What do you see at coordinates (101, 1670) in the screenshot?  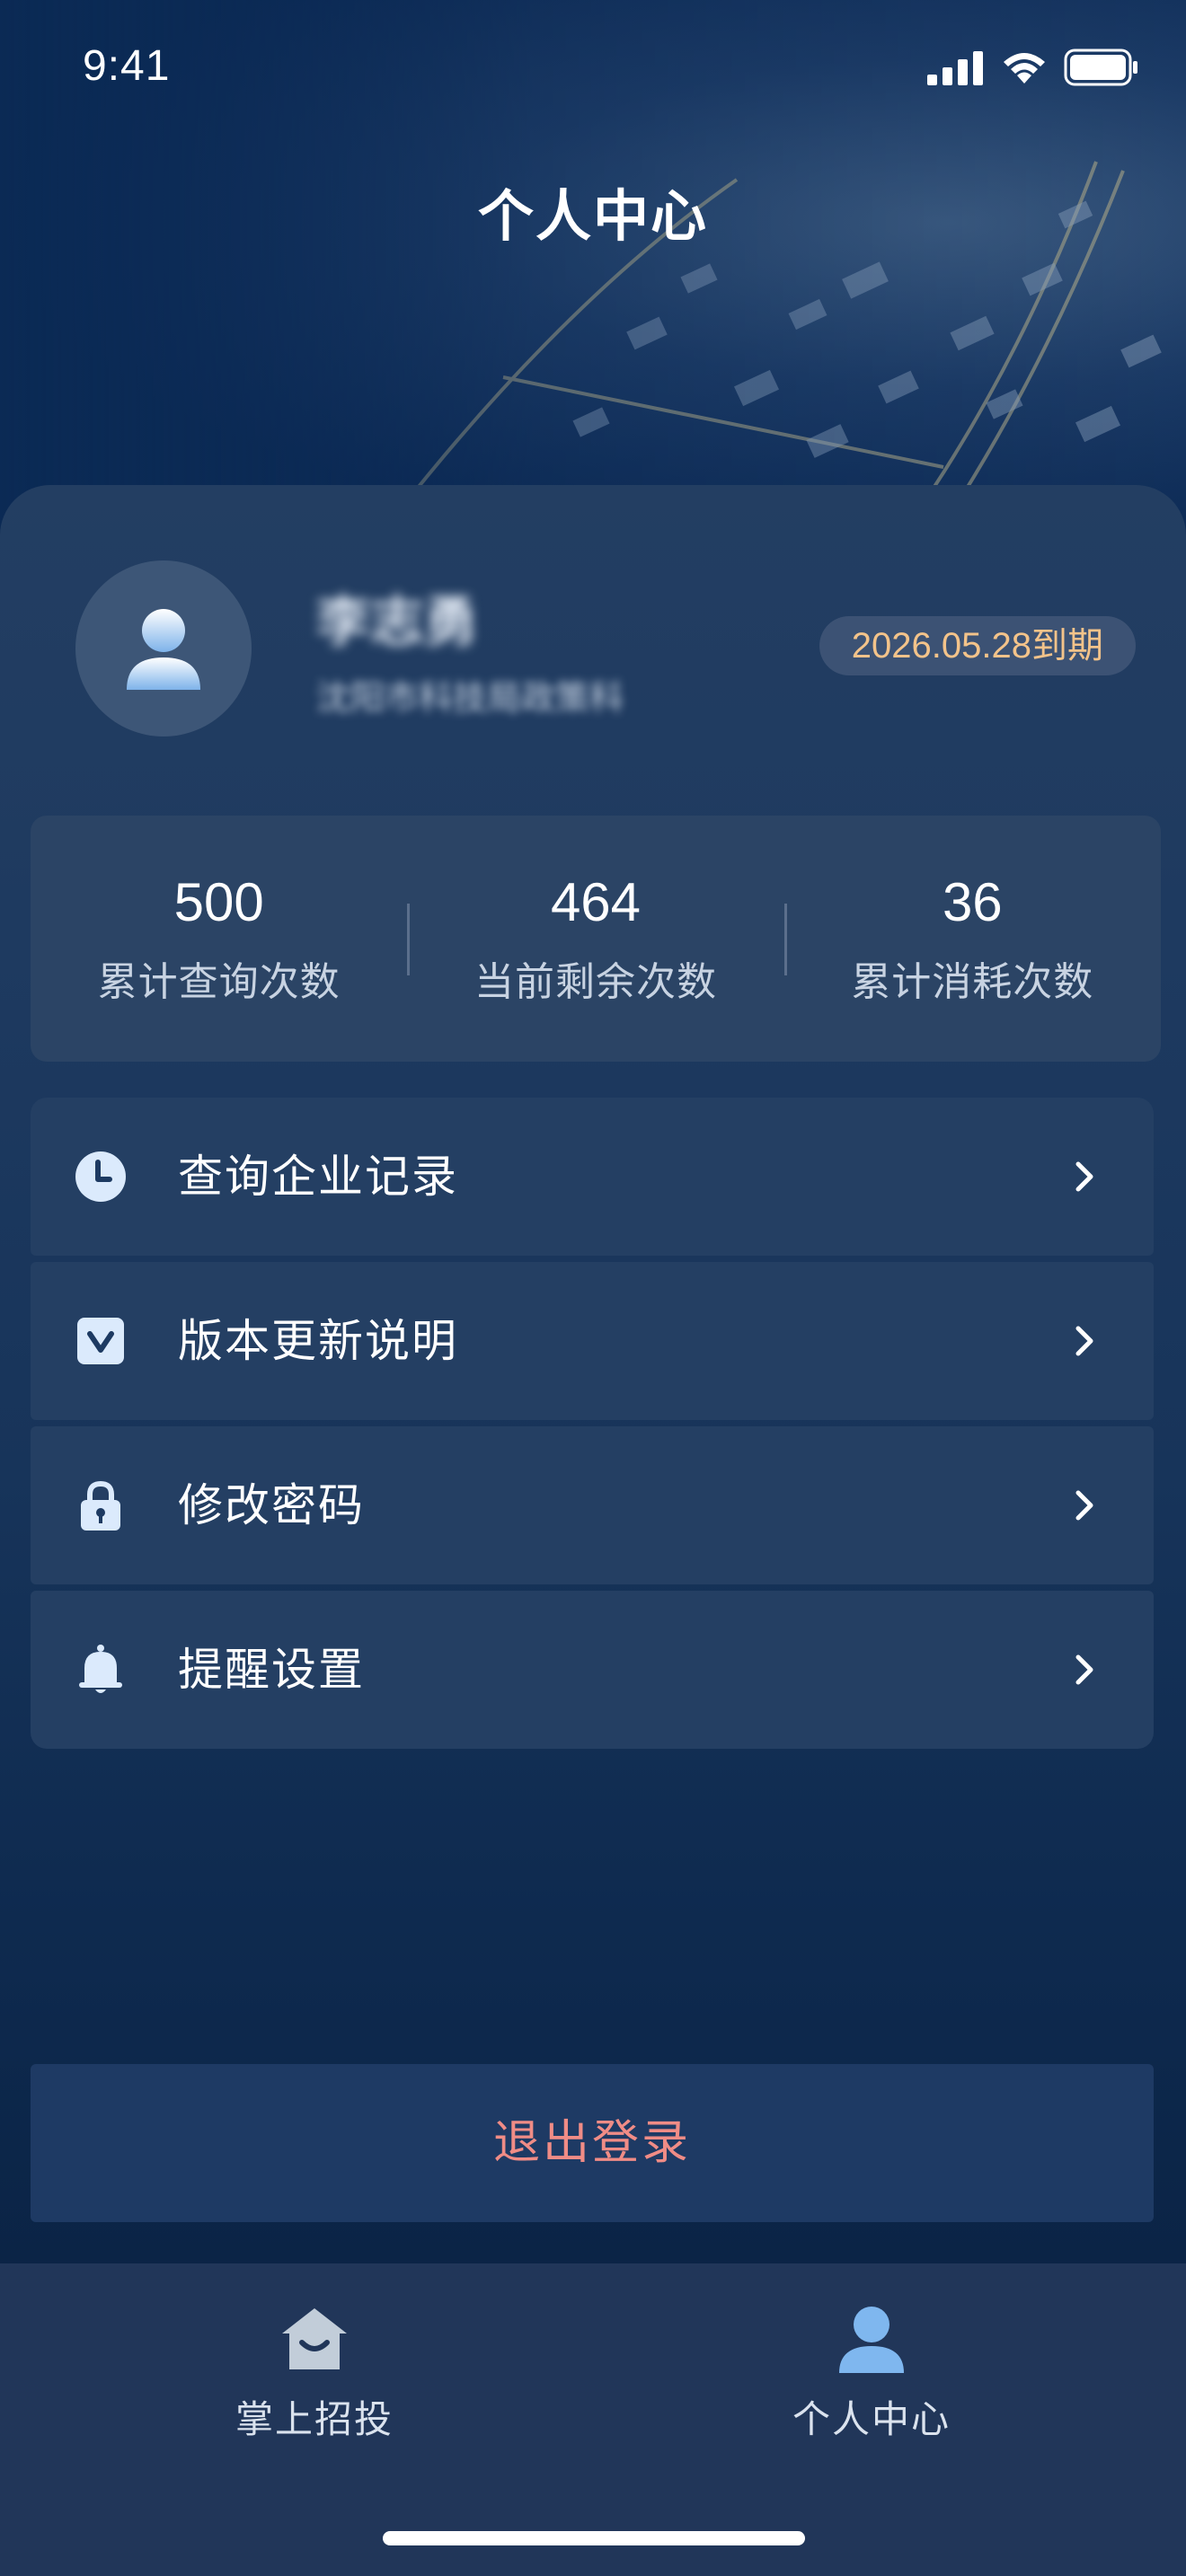 I see `bell-icon` at bounding box center [101, 1670].